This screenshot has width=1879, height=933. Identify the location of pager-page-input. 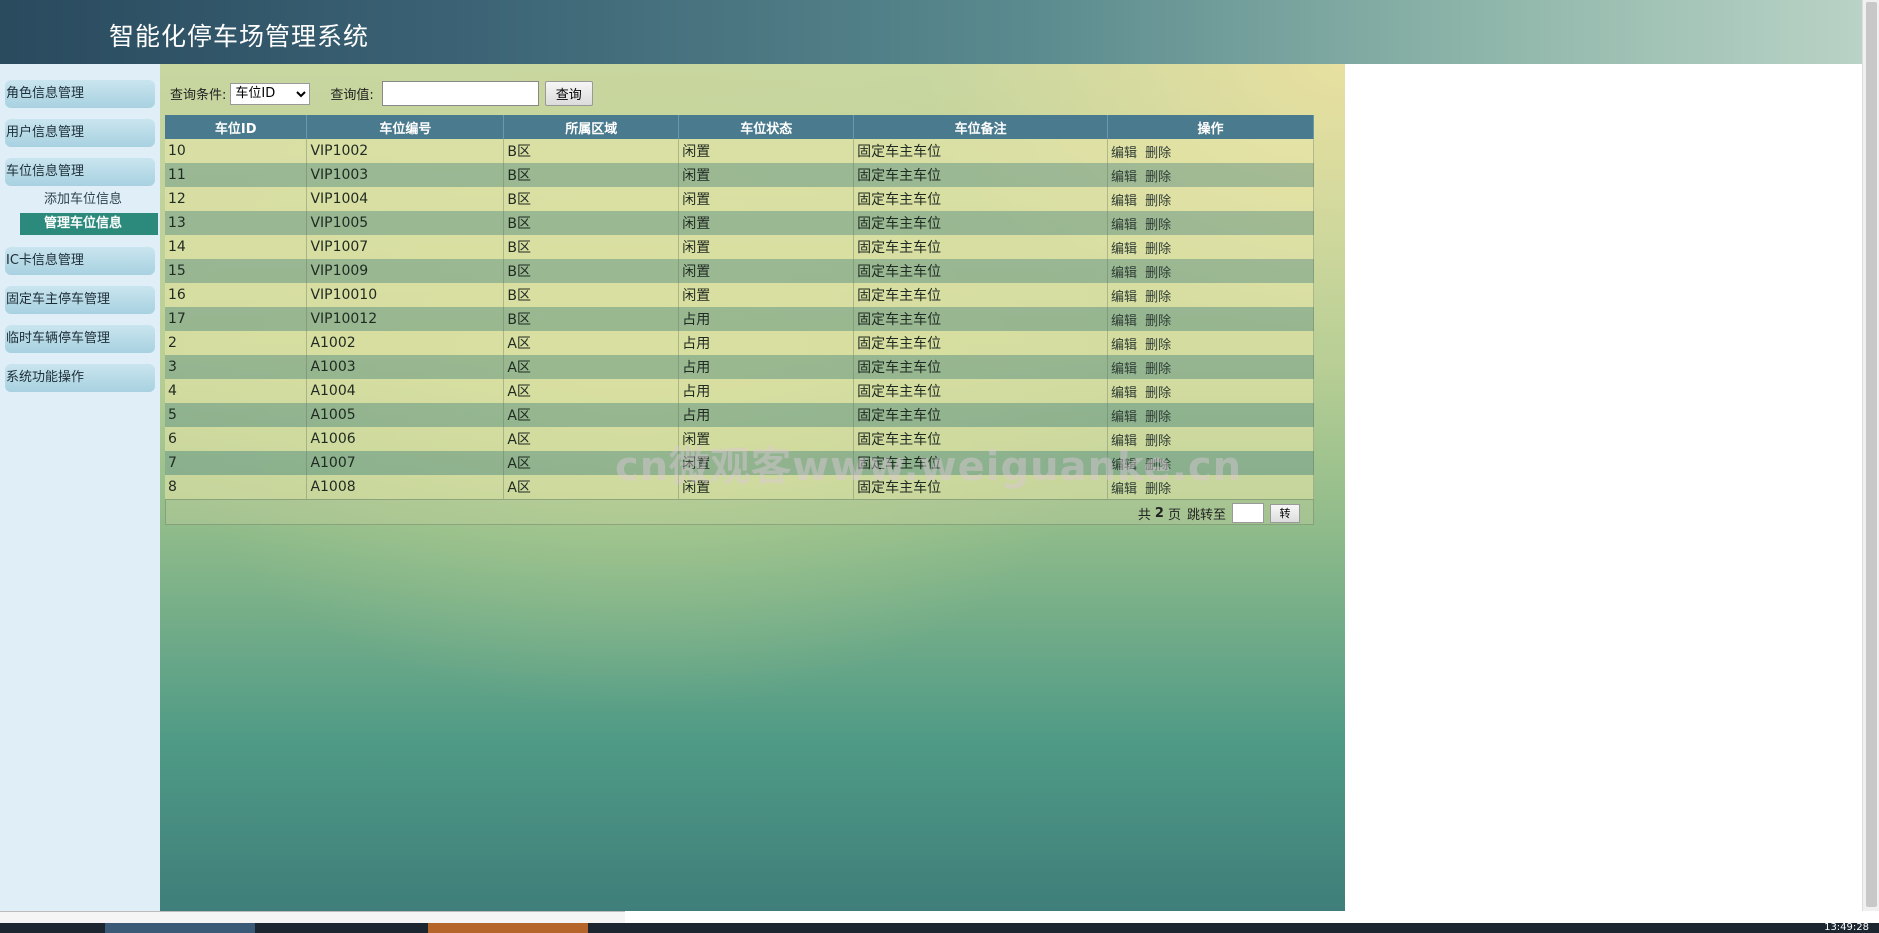
(1248, 513).